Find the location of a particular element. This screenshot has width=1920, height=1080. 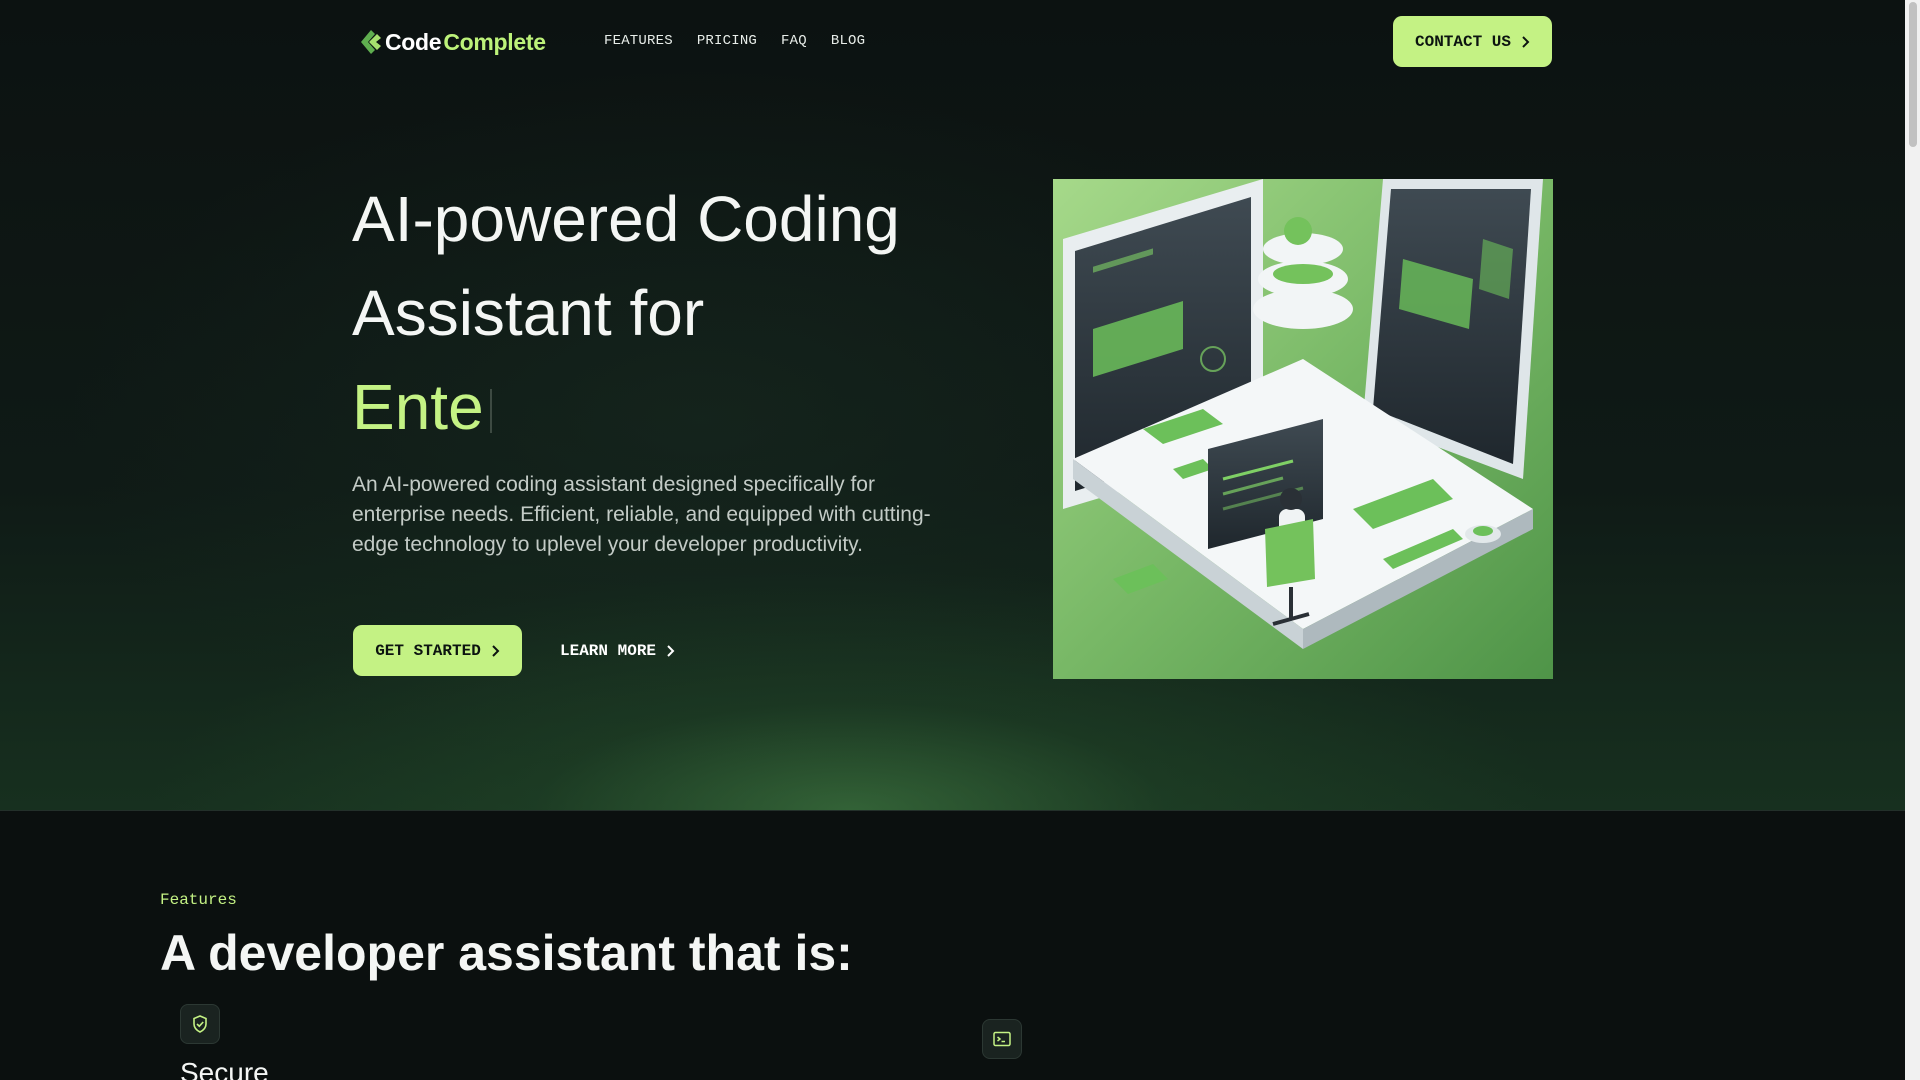

hero-illustration is located at coordinates (1303, 429).